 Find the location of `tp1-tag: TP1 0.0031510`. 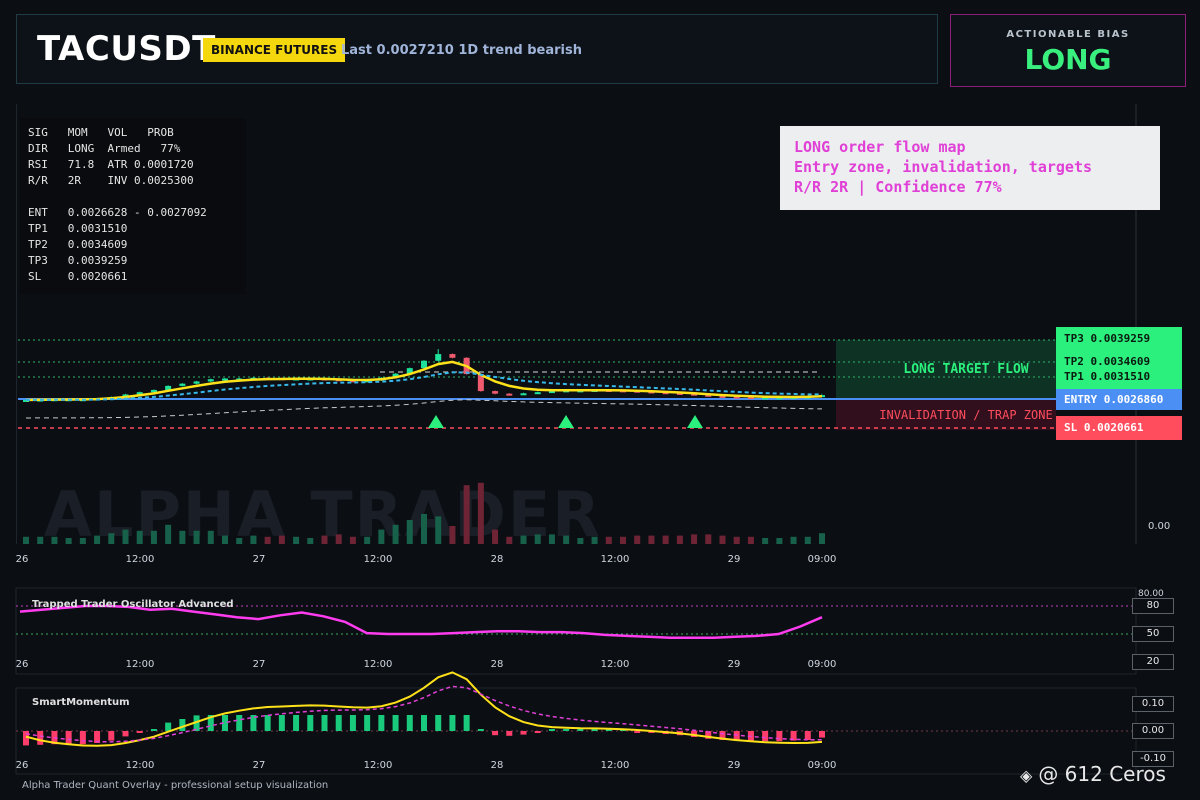

tp1-tag: TP1 0.0031510 is located at coordinates (1107, 376).